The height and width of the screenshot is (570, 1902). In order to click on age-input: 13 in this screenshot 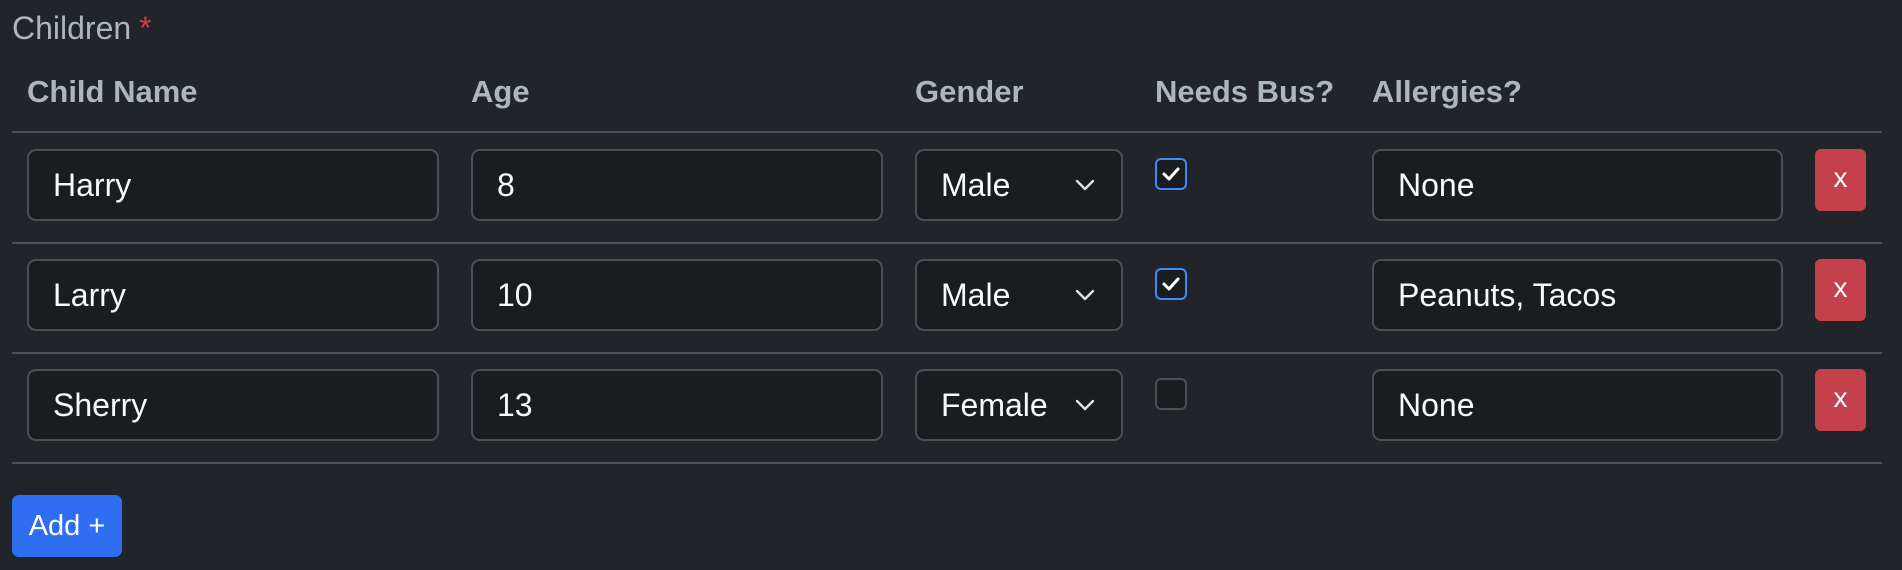, I will do `click(677, 405)`.